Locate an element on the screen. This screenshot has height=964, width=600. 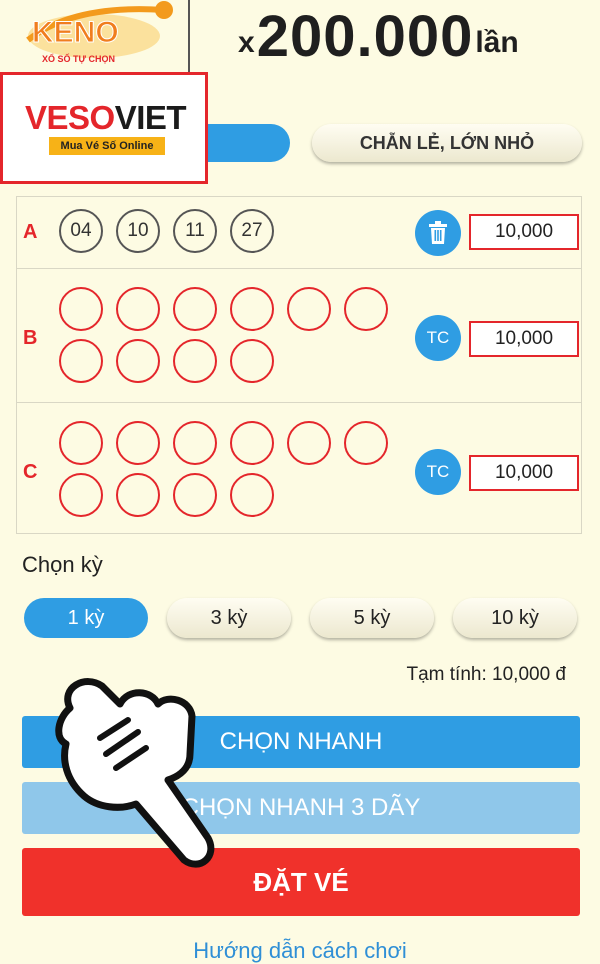
keno-logo-text: KENO is located at coordinates (75, 32).